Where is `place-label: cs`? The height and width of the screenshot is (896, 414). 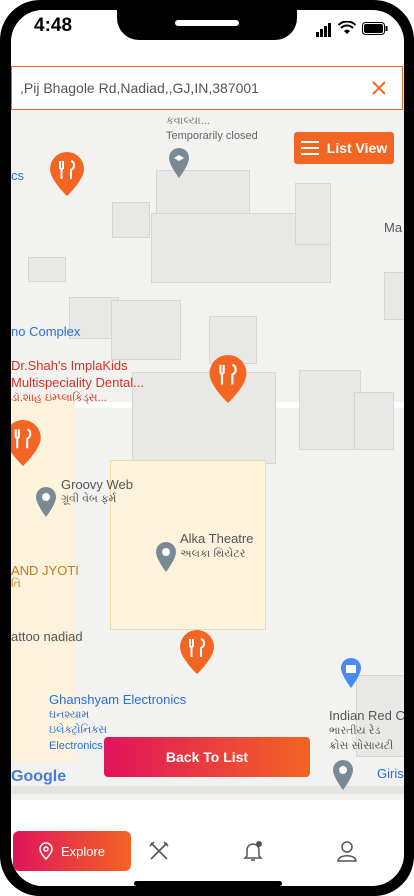 place-label: cs is located at coordinates (17, 175).